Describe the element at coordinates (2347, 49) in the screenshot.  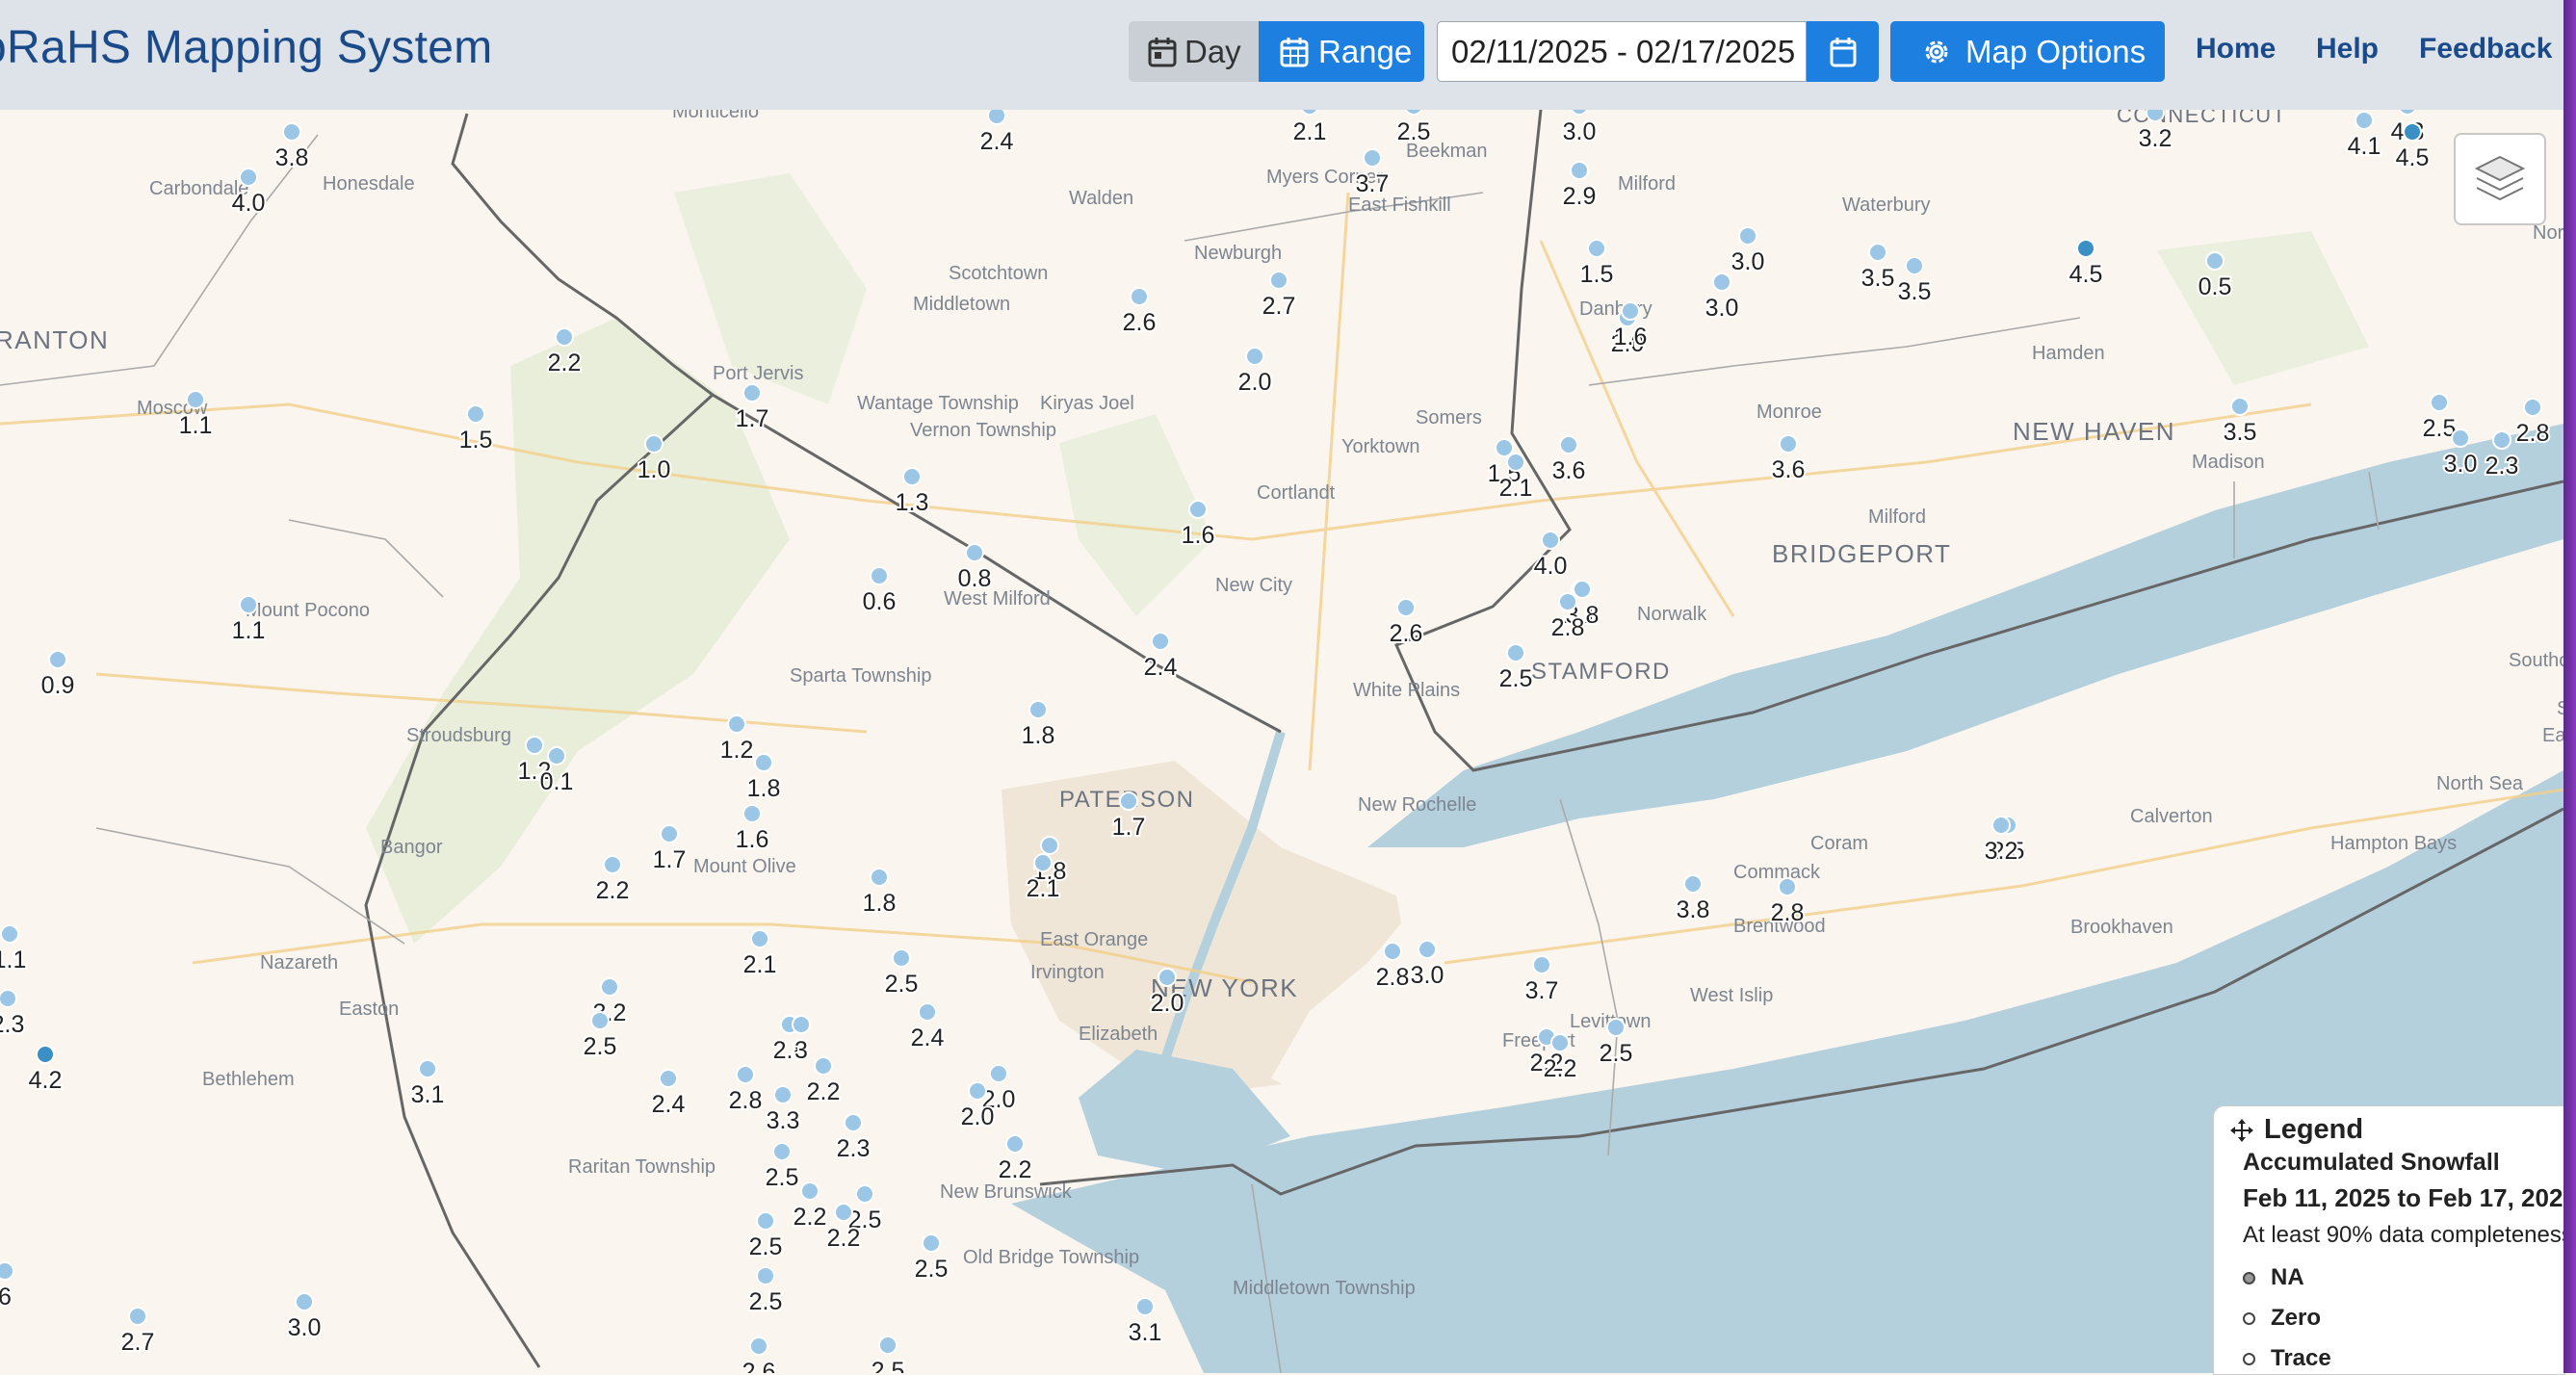
I see `nav-help-link: Help` at that location.